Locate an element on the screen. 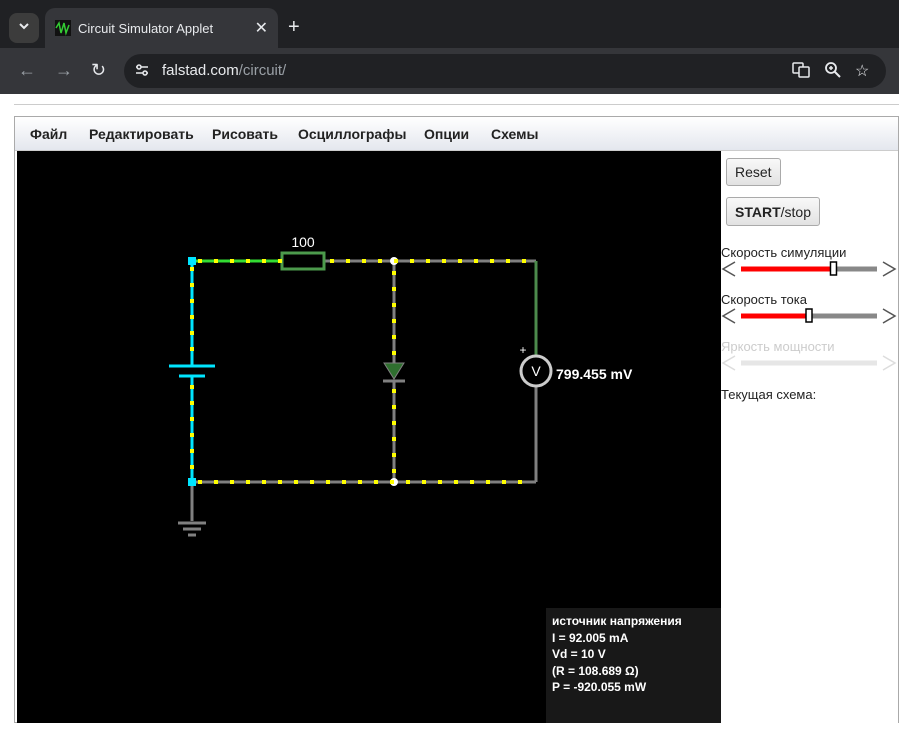 The image size is (899, 735). forward-arrow-icon: → is located at coordinates (64, 70).